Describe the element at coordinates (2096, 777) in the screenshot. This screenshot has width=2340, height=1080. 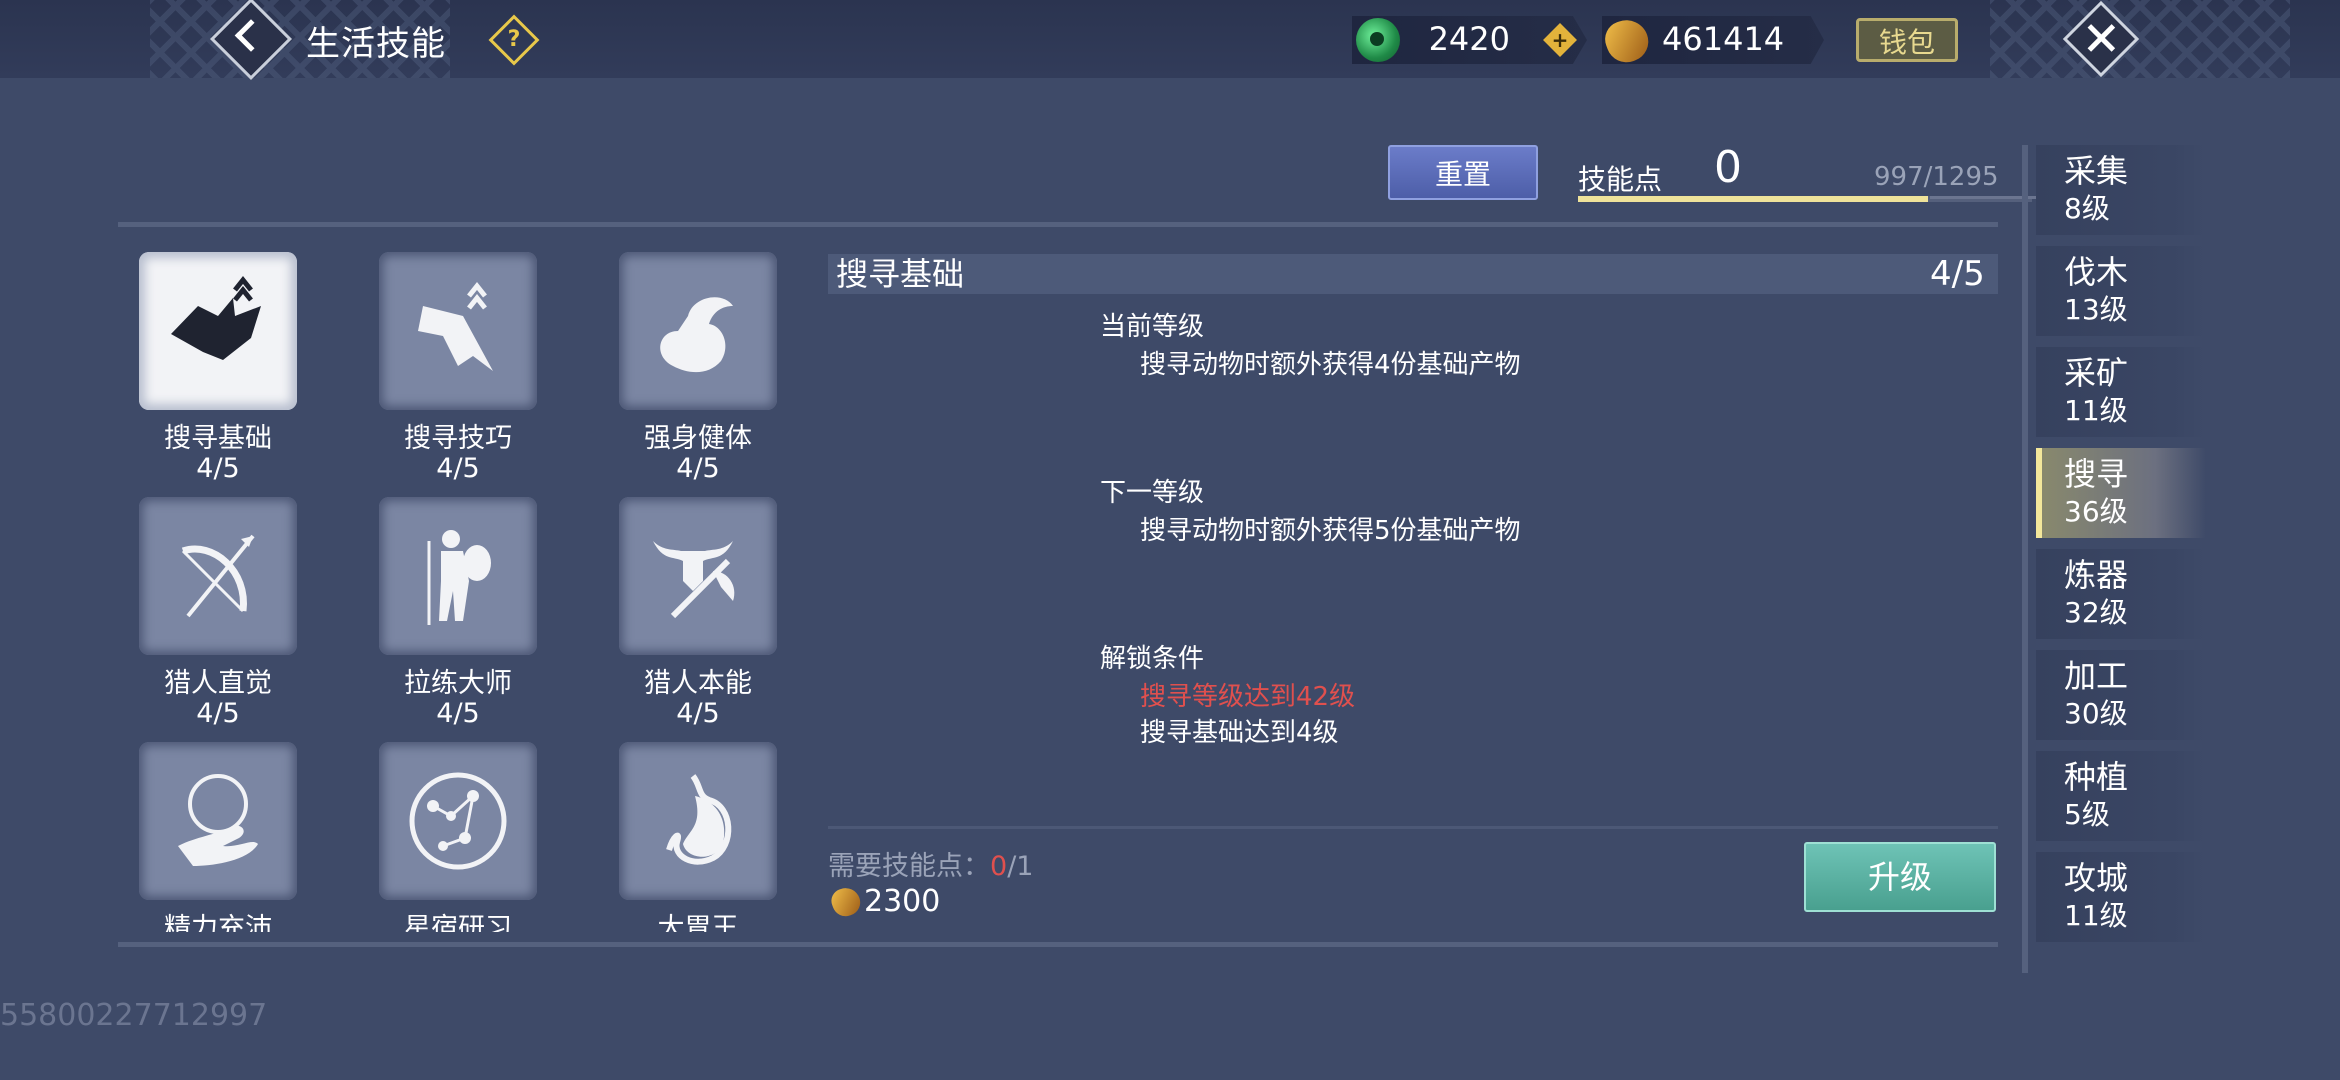
I see `tab-name: 种植` at that location.